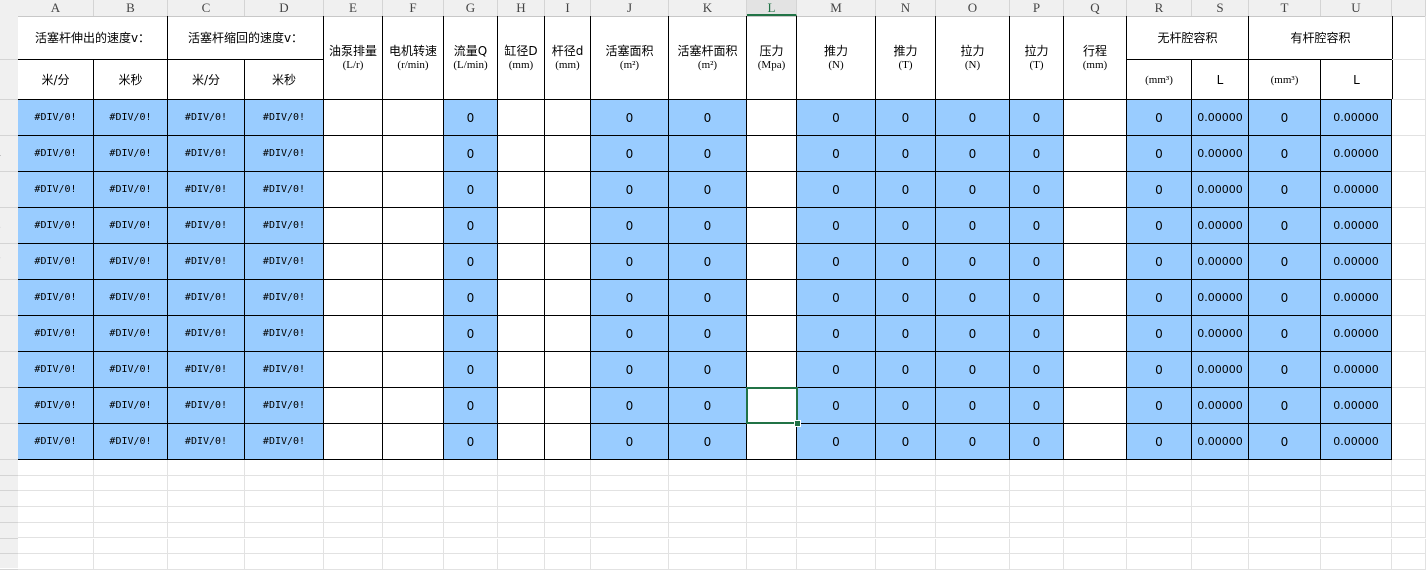 Image resolution: width=1426 pixels, height=570 pixels. I want to click on row-header-12: 2, so click(8, 442).